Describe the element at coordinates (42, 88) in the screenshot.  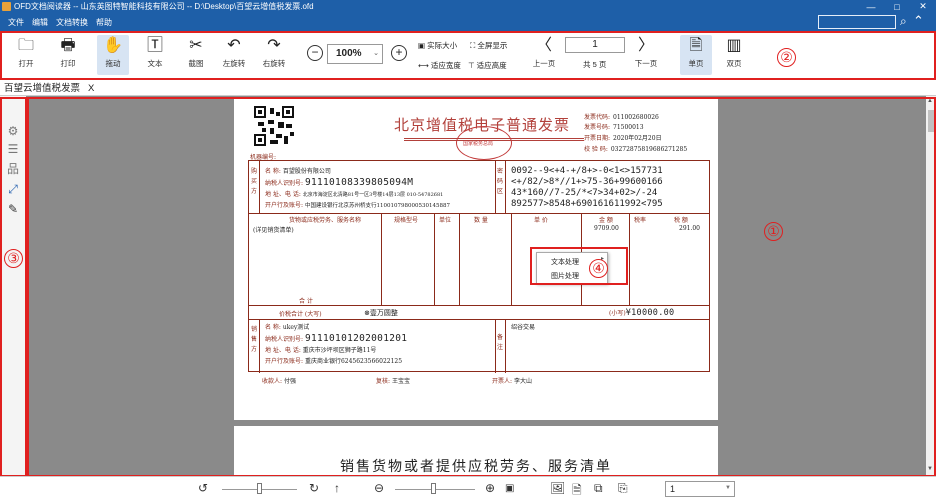
I see `tab-label: 百望云增值税发票` at that location.